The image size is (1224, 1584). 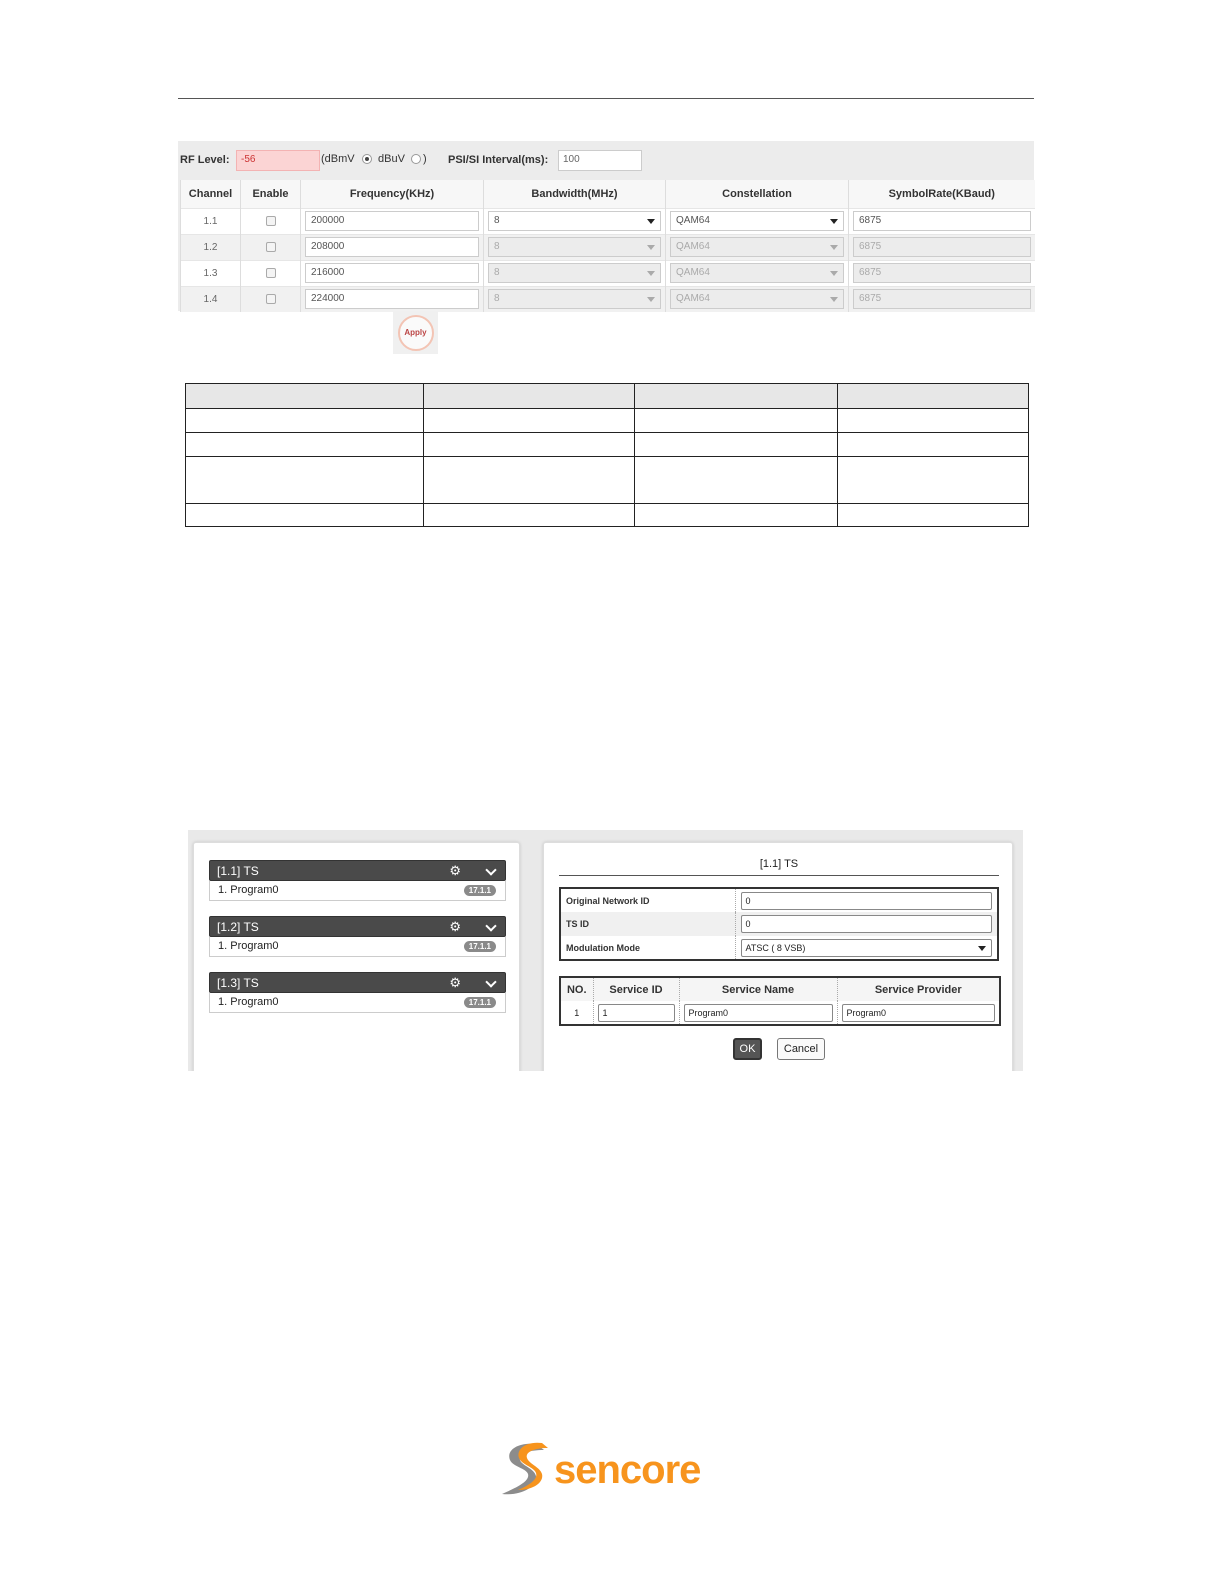 What do you see at coordinates (392, 247) in the screenshot?
I see `frequency-input: 208000` at bounding box center [392, 247].